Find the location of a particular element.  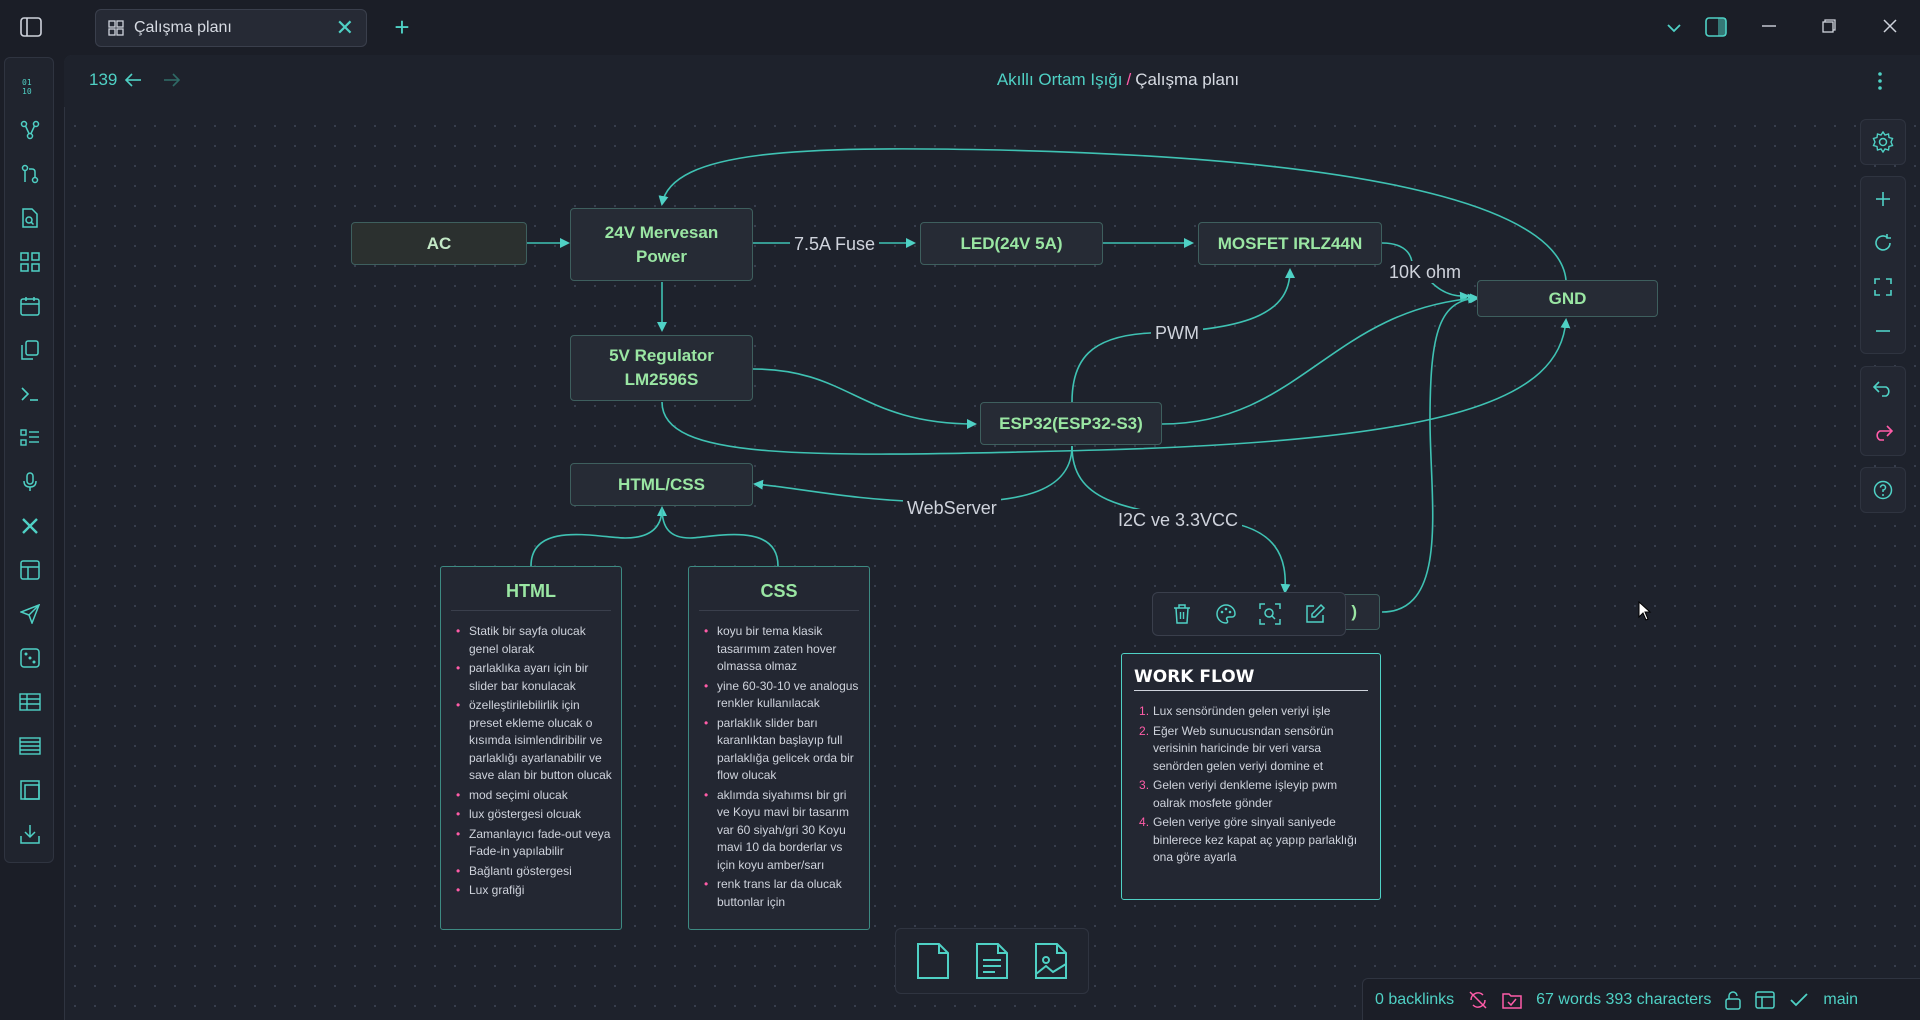

zoom-in-icon is located at coordinates (1883, 199).